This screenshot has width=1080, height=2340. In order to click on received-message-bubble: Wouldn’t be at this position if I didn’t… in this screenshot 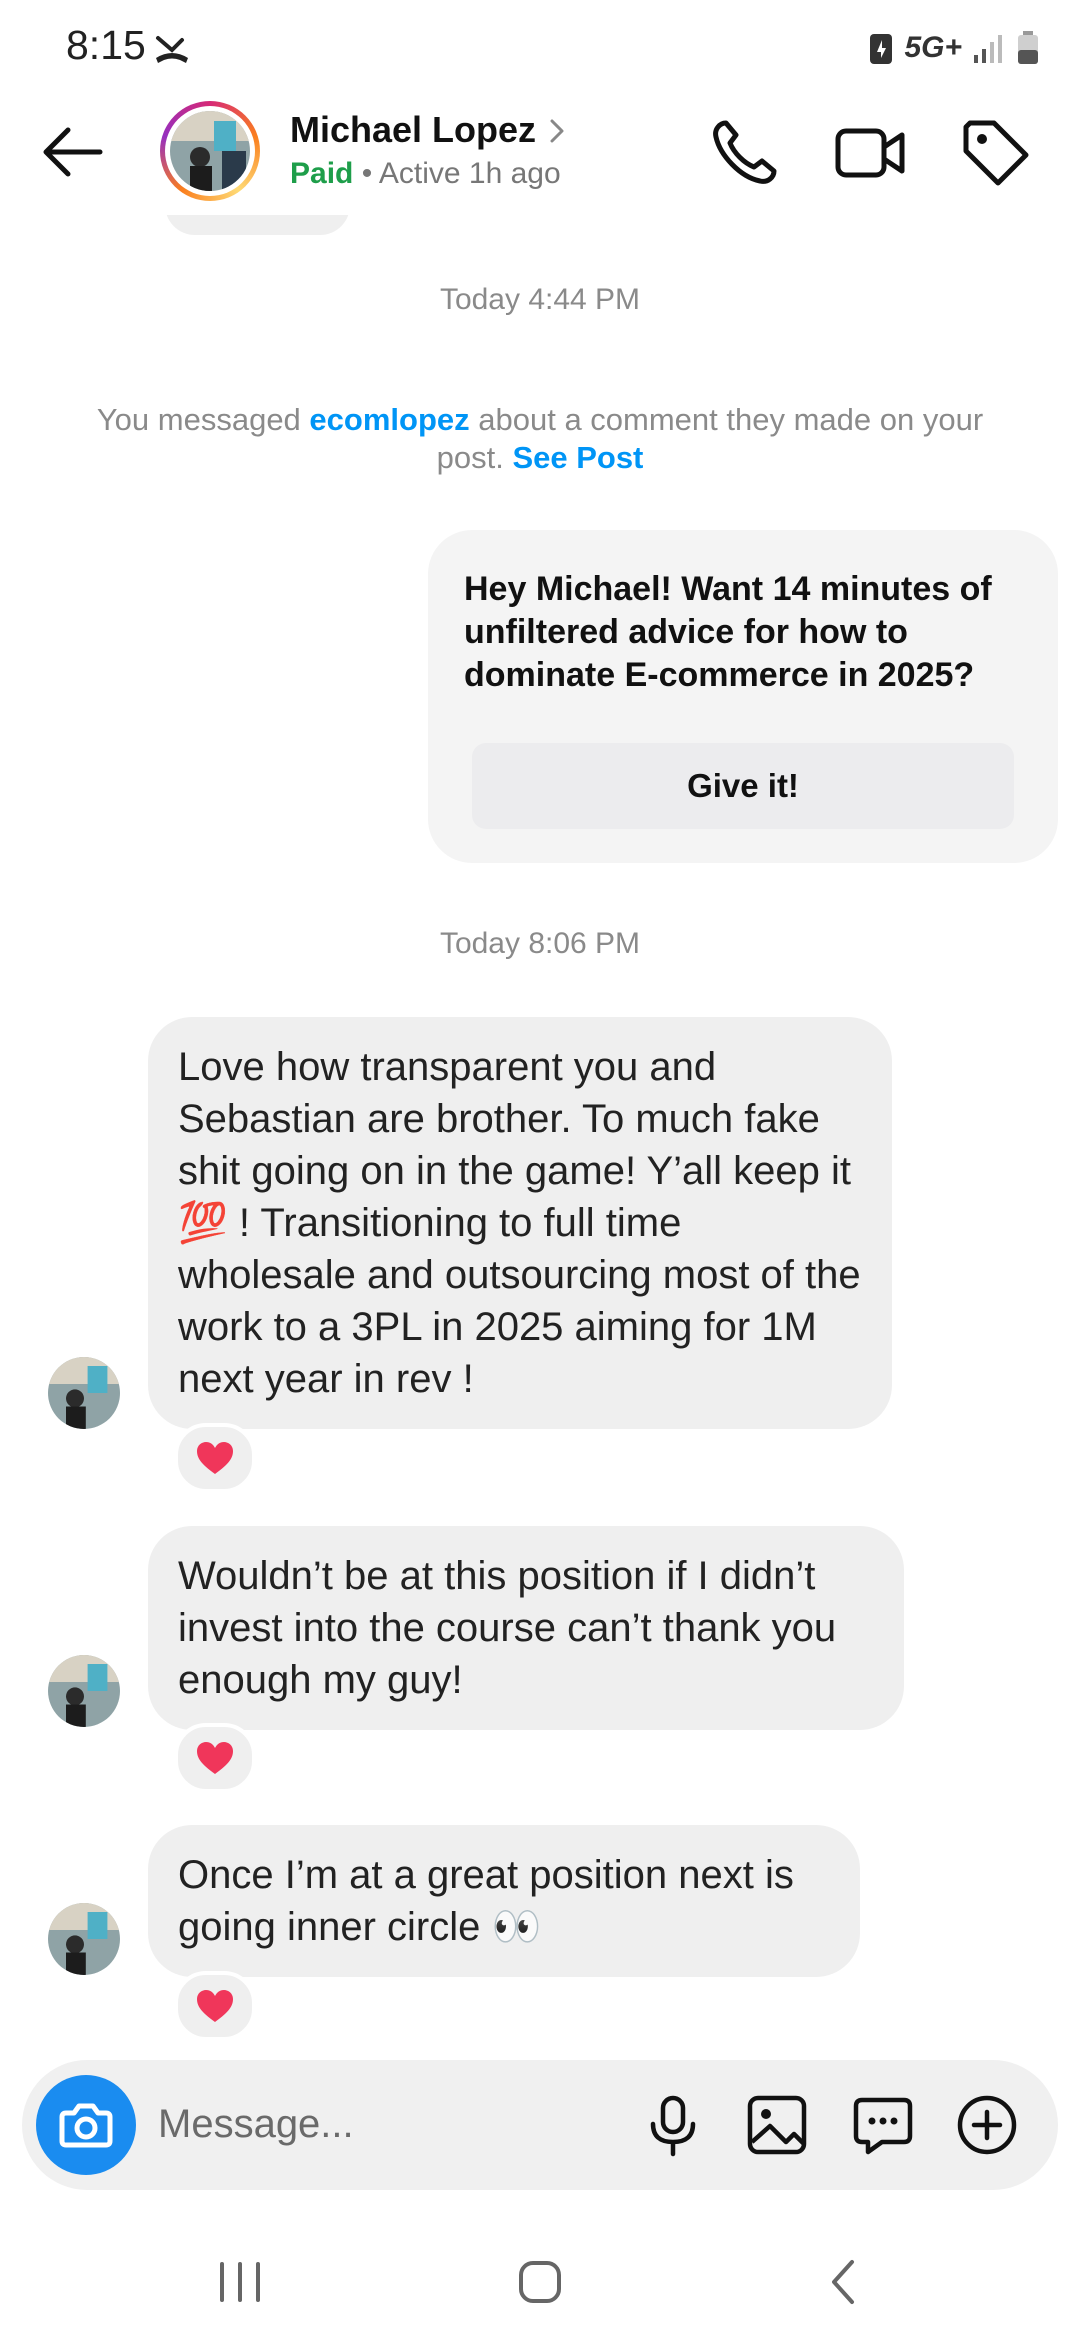, I will do `click(526, 1628)`.